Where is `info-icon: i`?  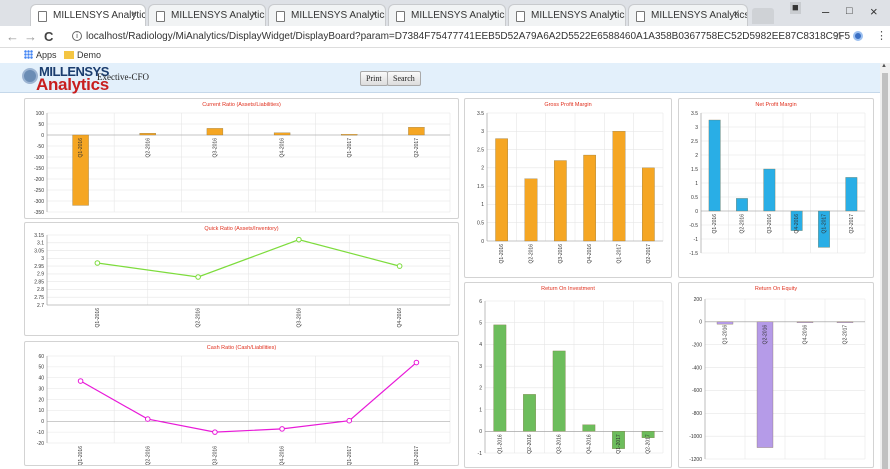
info-icon: i is located at coordinates (77, 36).